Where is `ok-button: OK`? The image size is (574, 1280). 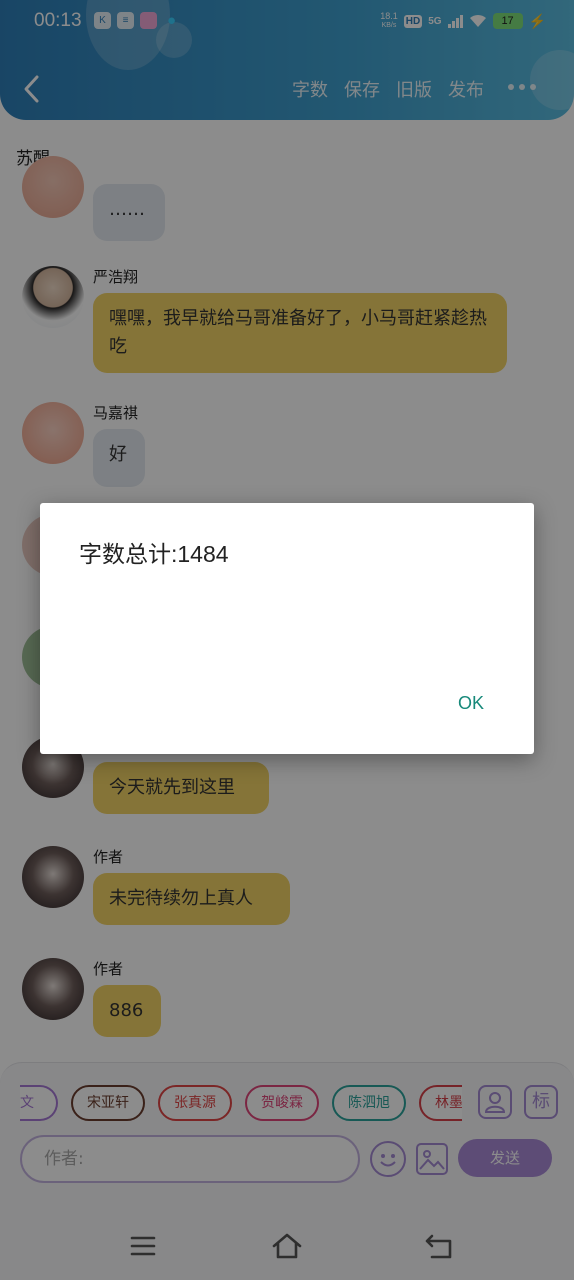
ok-button: OK is located at coordinates (471, 703).